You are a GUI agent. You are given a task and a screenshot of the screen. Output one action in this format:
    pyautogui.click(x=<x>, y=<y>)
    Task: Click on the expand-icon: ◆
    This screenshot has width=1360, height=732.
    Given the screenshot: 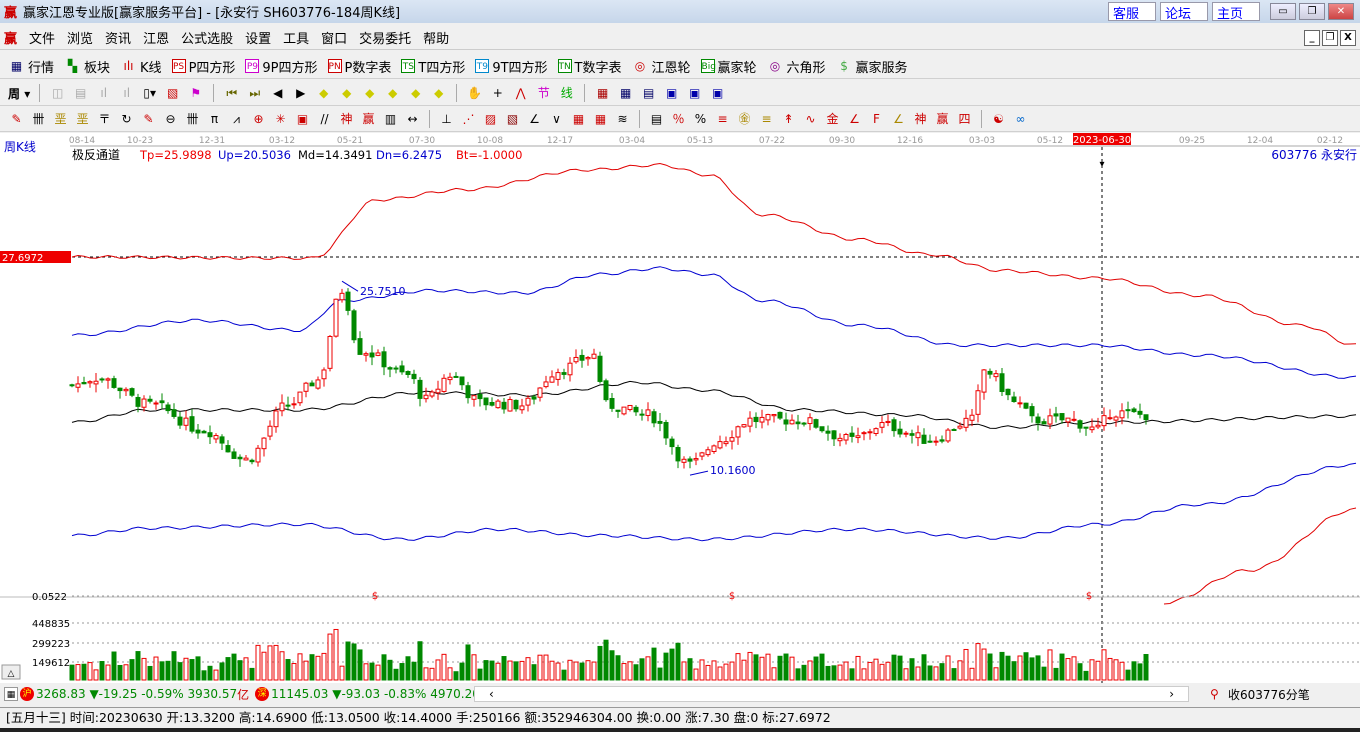 What is the action you would take?
    pyautogui.click(x=369, y=93)
    